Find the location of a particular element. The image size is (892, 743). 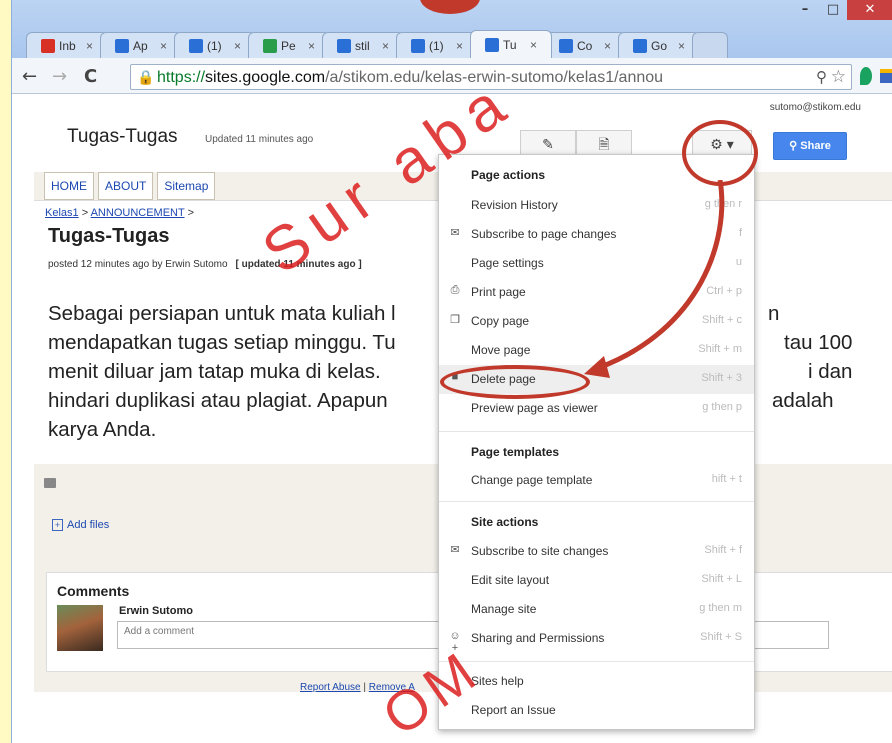

account-email: sutomo@stikom.edu is located at coordinates (815, 107).